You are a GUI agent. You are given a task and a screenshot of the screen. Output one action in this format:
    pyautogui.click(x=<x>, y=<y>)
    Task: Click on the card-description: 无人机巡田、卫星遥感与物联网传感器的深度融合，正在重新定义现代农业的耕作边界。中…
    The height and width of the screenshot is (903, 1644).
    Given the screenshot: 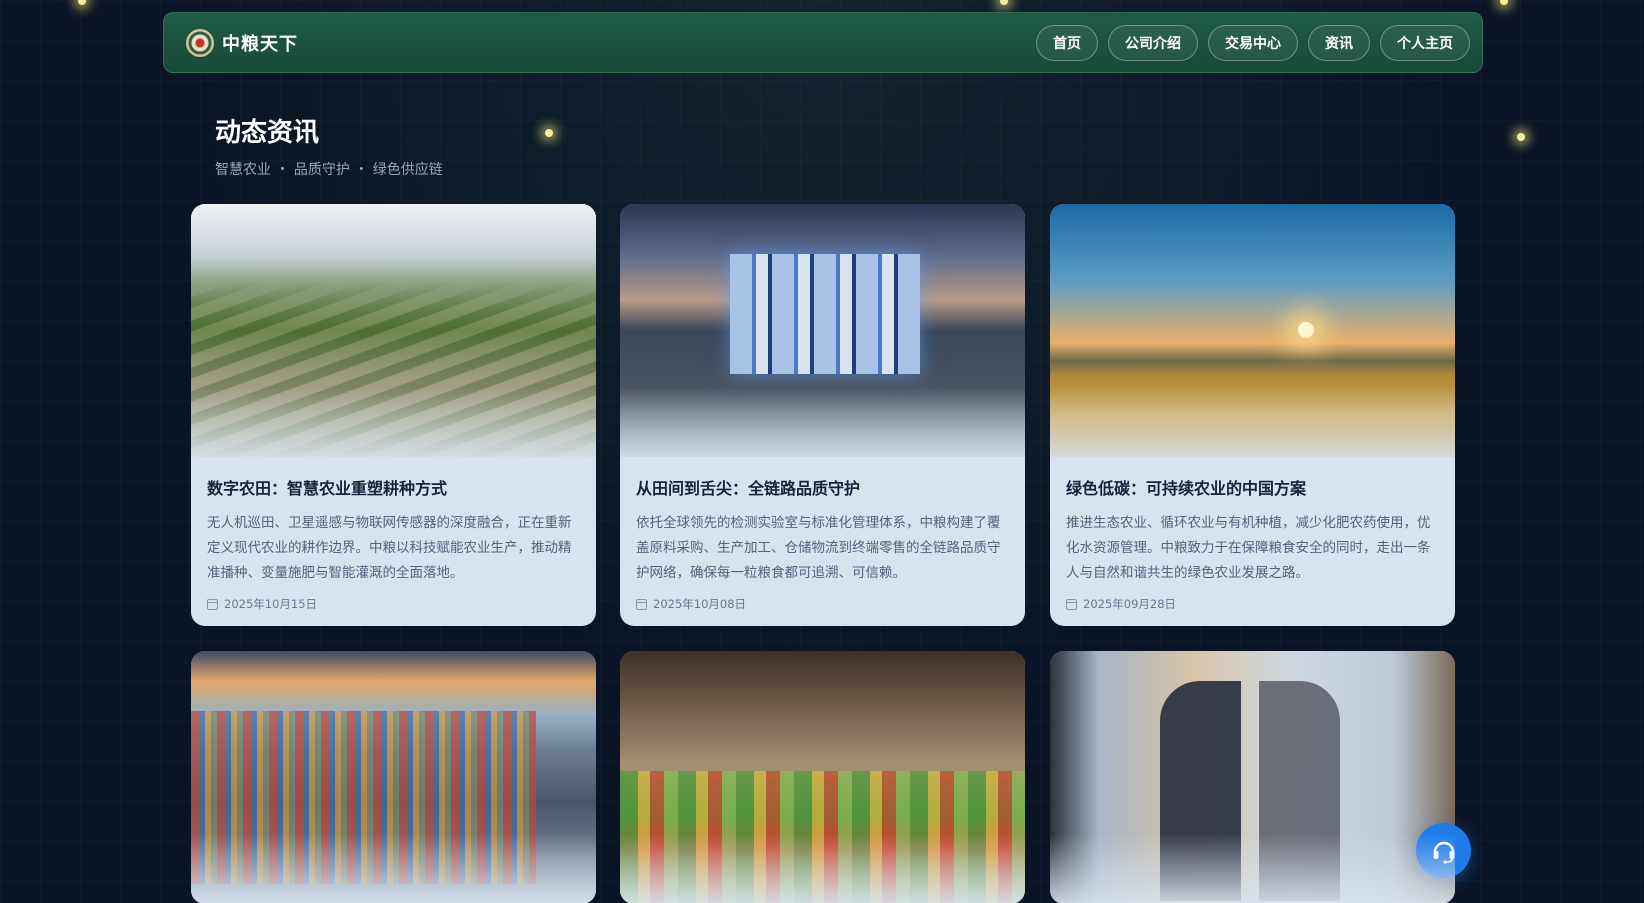 What is the action you would take?
    pyautogui.click(x=389, y=548)
    